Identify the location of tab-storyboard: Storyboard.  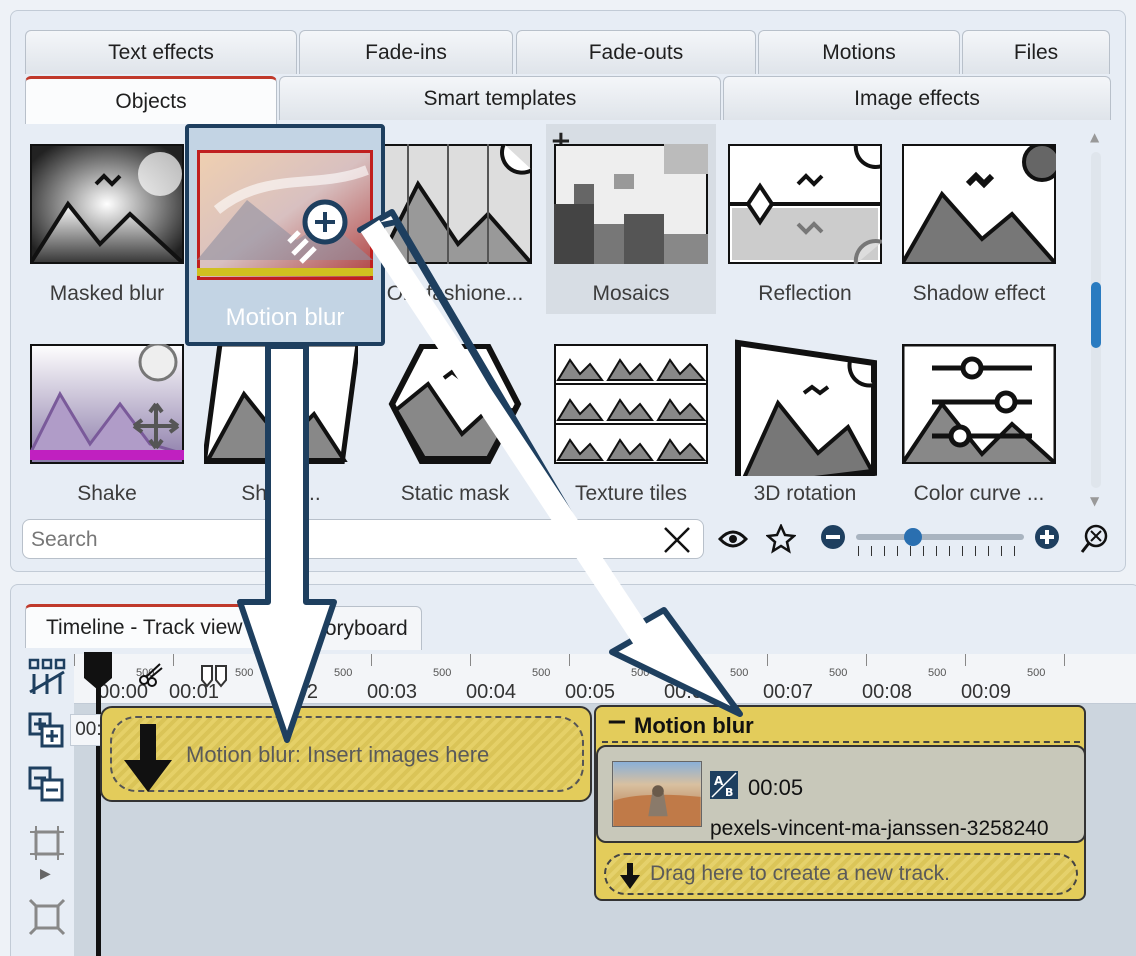
(356, 628).